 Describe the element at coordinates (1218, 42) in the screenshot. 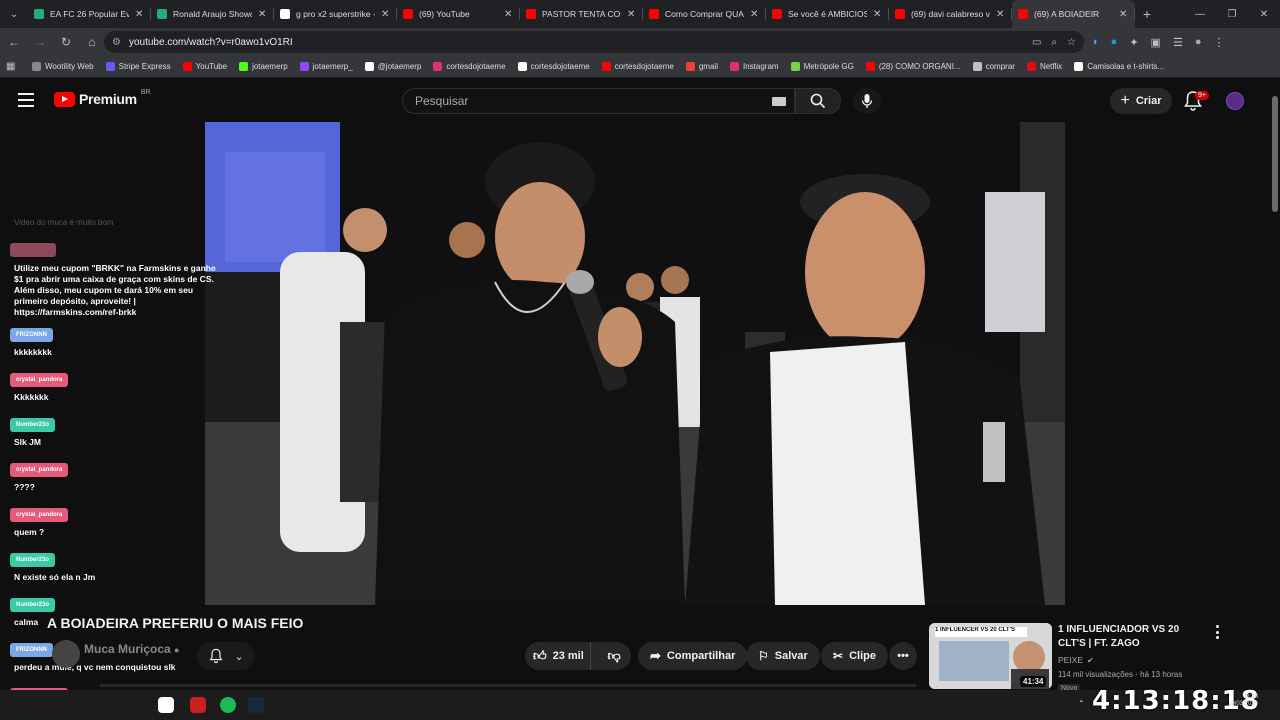

I see `menu-icon: ⋮` at that location.